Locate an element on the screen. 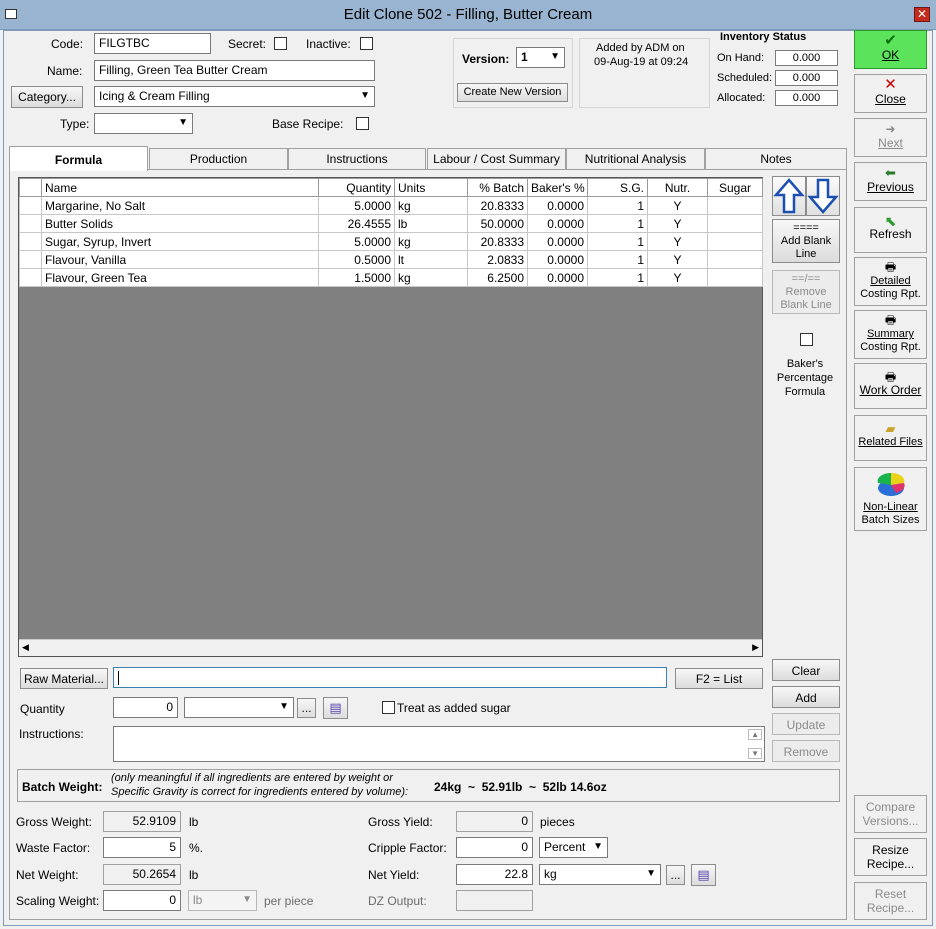  close-window-icon: ✕ is located at coordinates (922, 14).